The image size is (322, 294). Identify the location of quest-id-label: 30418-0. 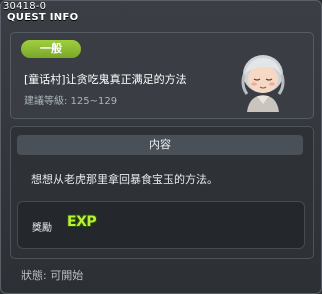
(25, 6).